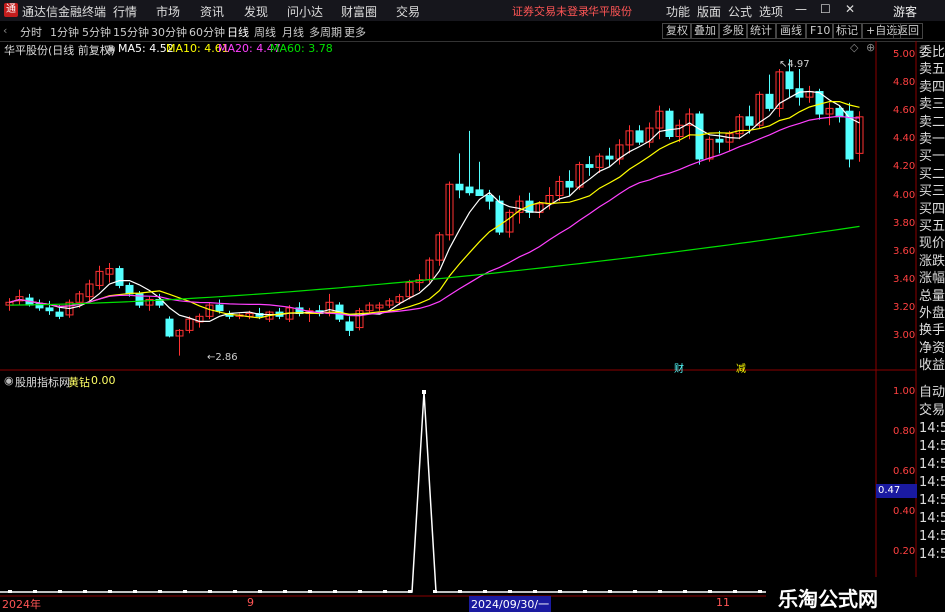 This screenshot has height=612, width=945. What do you see at coordinates (904, 431) in the screenshot?
I see `sub-axis-tick: 0.80` at bounding box center [904, 431].